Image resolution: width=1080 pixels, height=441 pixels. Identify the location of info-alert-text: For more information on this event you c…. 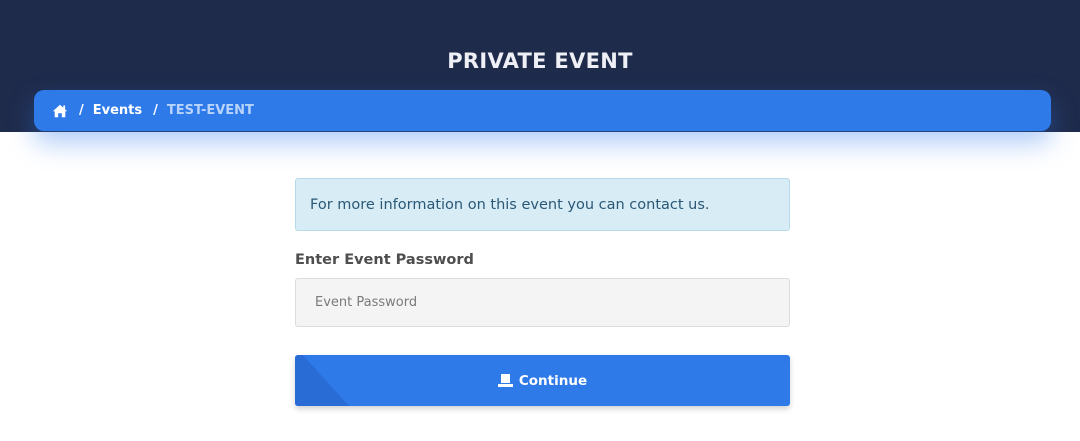
(510, 204).